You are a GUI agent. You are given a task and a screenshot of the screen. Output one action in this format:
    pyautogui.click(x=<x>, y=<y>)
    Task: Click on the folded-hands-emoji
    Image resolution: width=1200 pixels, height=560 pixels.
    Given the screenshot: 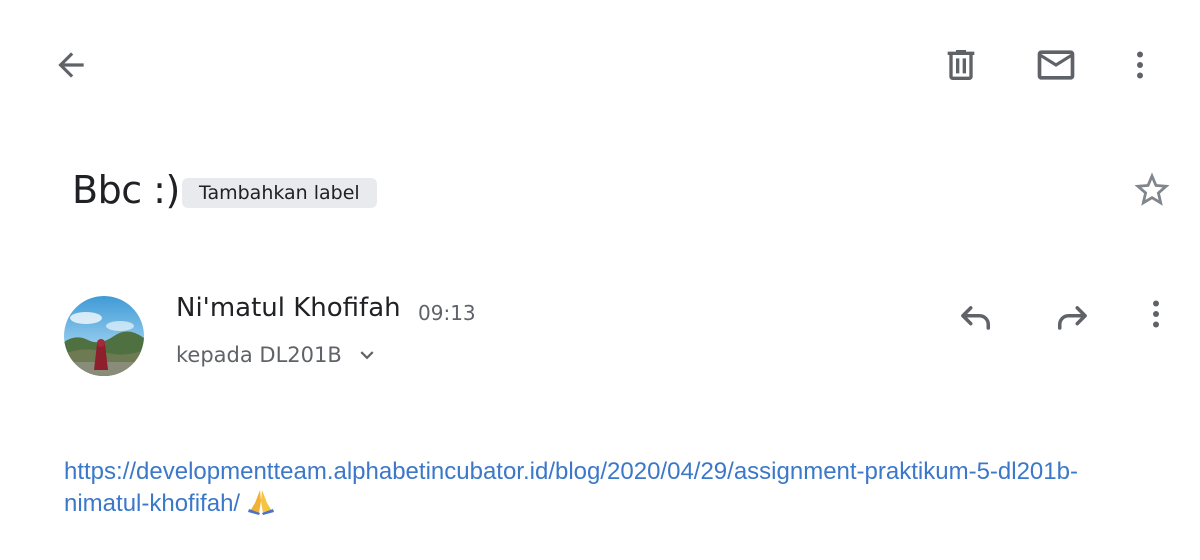 What is the action you would take?
    pyautogui.click(x=261, y=502)
    